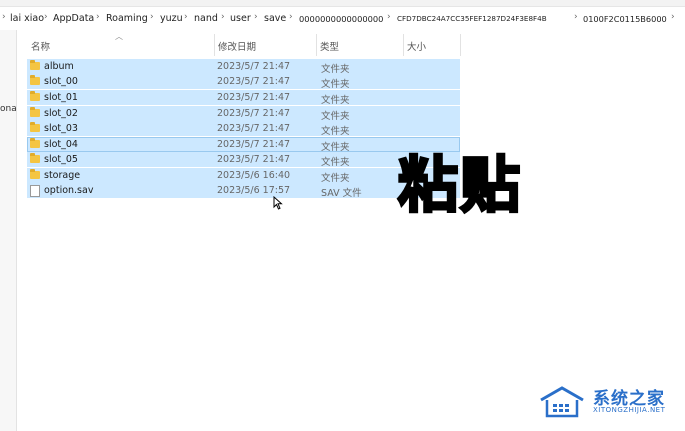 The width and height of the screenshot is (685, 431). What do you see at coordinates (61, 159) in the screenshot?
I see `file-name: slot_05` at bounding box center [61, 159].